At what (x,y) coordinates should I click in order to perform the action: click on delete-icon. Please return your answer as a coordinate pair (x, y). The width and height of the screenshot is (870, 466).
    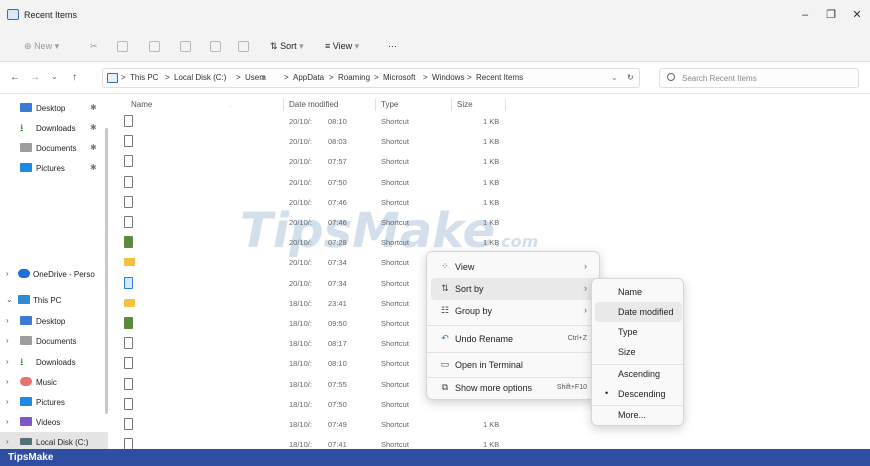
    Looking at the image, I should click on (243, 46).